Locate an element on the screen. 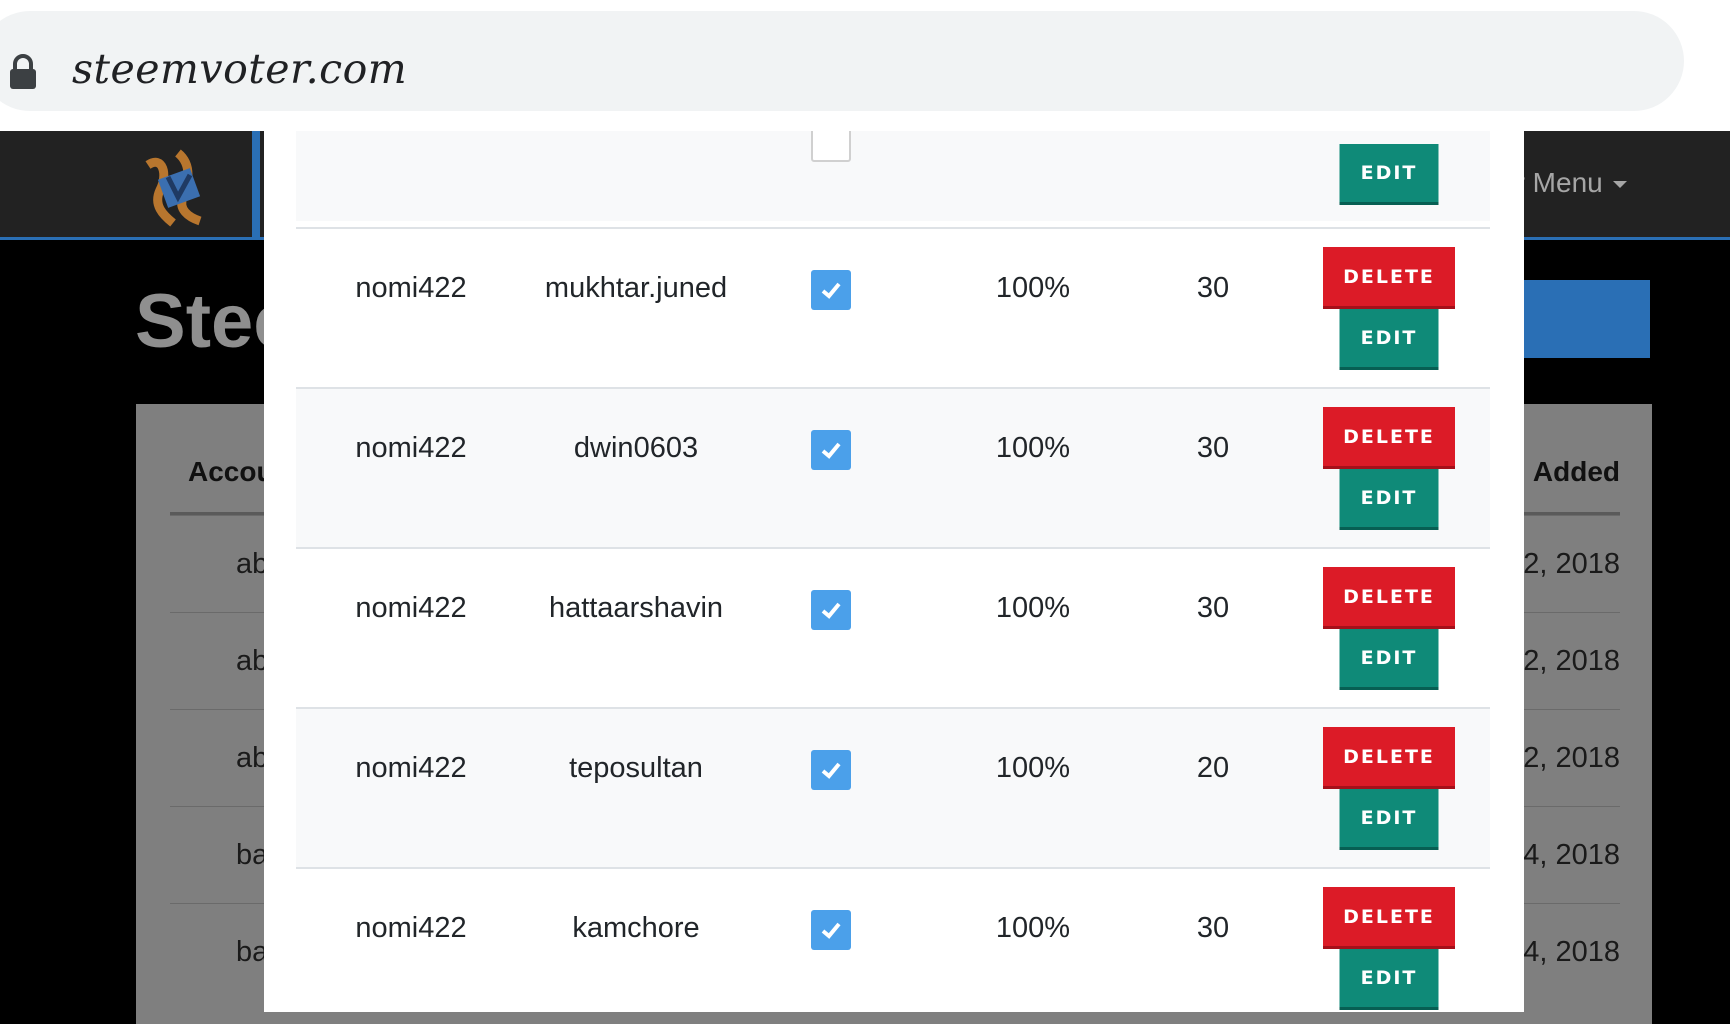  table-row: nomi422 teposultan 100% 20 DELETE EDIT is located at coordinates (893, 787).